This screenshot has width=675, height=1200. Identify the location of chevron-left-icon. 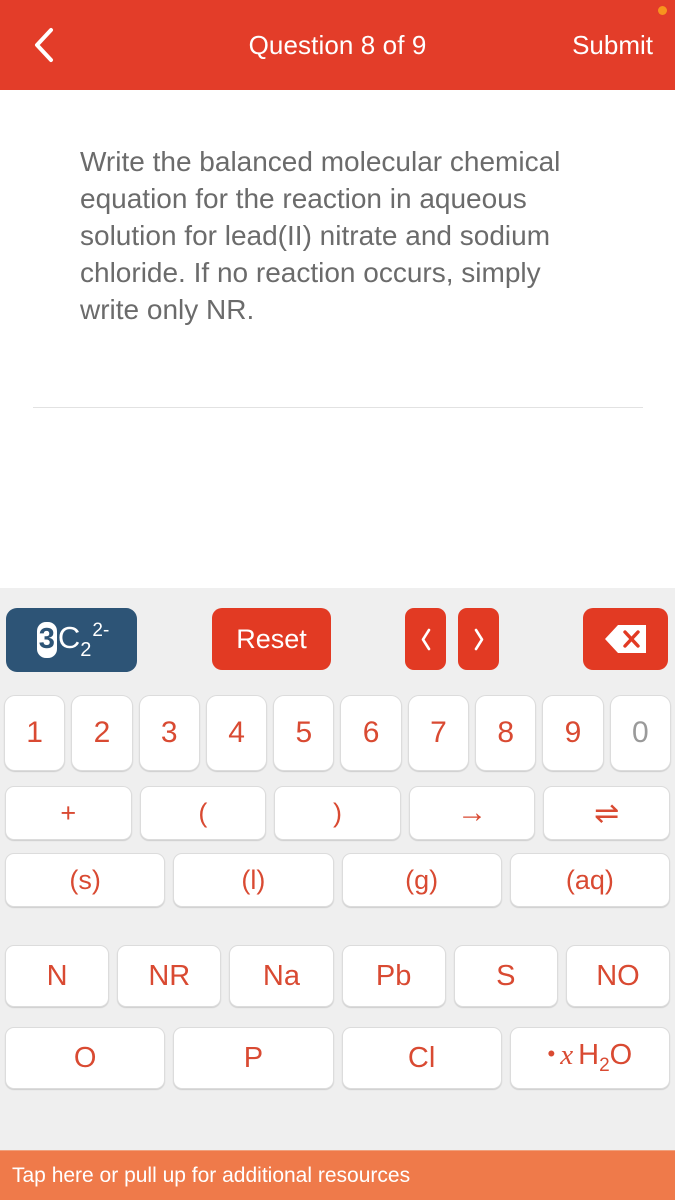
(425, 639).